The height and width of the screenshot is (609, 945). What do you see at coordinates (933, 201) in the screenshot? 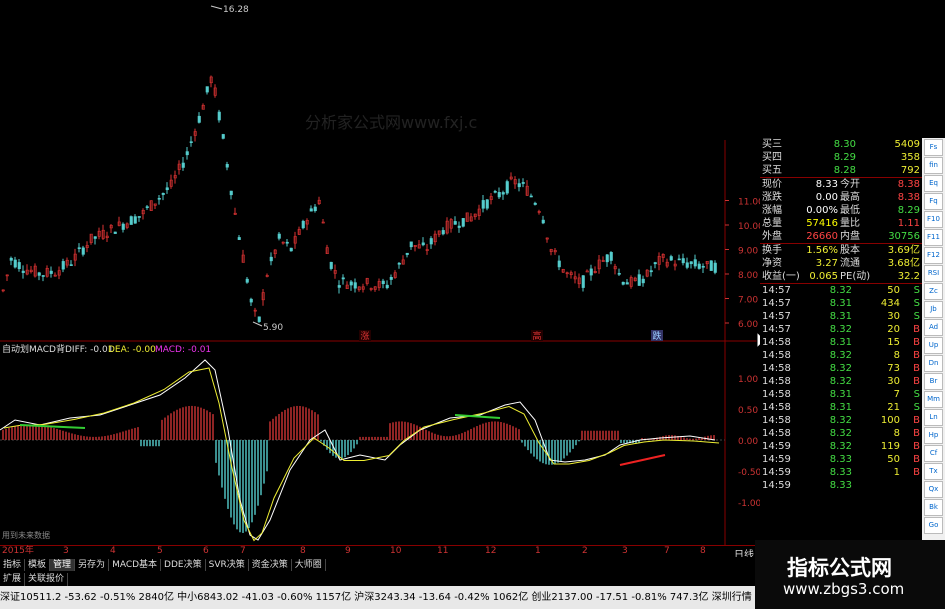
I see `toolbar-button: Fq` at bounding box center [933, 201].